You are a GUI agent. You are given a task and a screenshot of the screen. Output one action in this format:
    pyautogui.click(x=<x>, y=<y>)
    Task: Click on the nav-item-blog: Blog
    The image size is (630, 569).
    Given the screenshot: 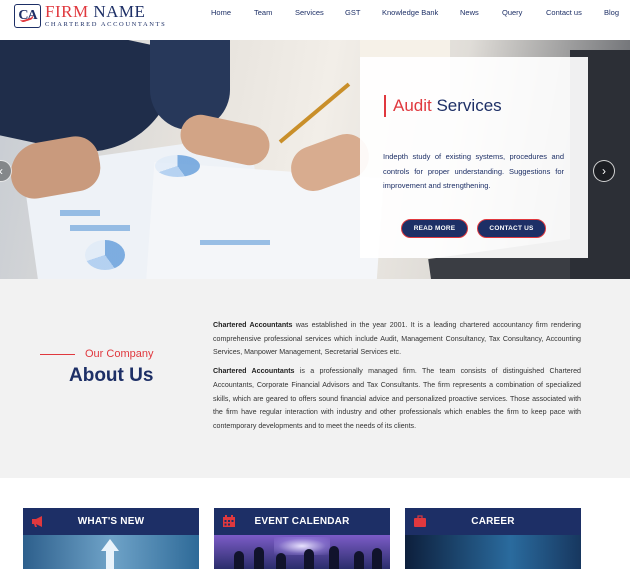 What is the action you would take?
    pyautogui.click(x=611, y=12)
    